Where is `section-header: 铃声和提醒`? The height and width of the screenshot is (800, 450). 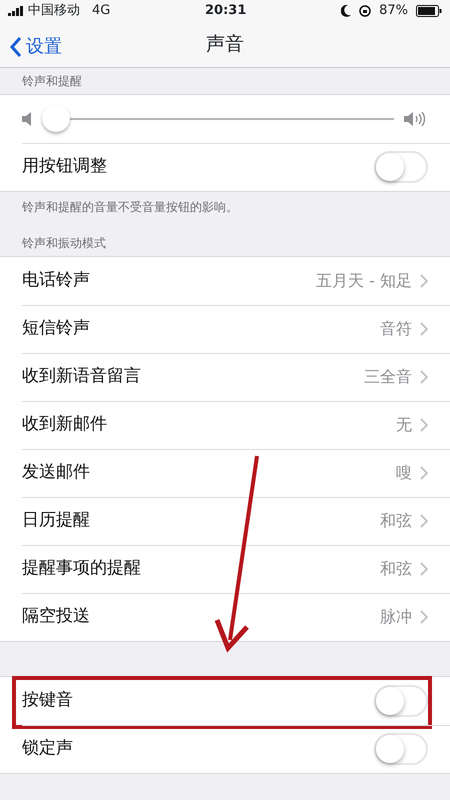 section-header: 铃声和提醒 is located at coordinates (52, 81).